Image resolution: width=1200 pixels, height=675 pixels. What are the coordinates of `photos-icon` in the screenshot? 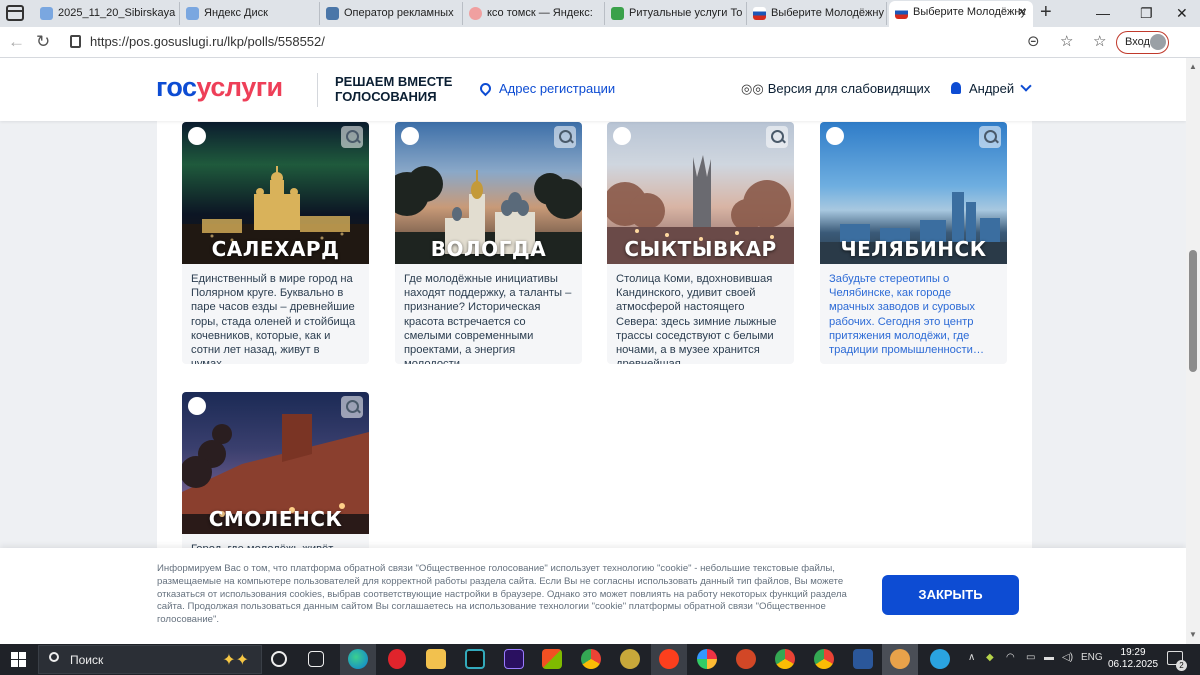 It's located at (707, 659).